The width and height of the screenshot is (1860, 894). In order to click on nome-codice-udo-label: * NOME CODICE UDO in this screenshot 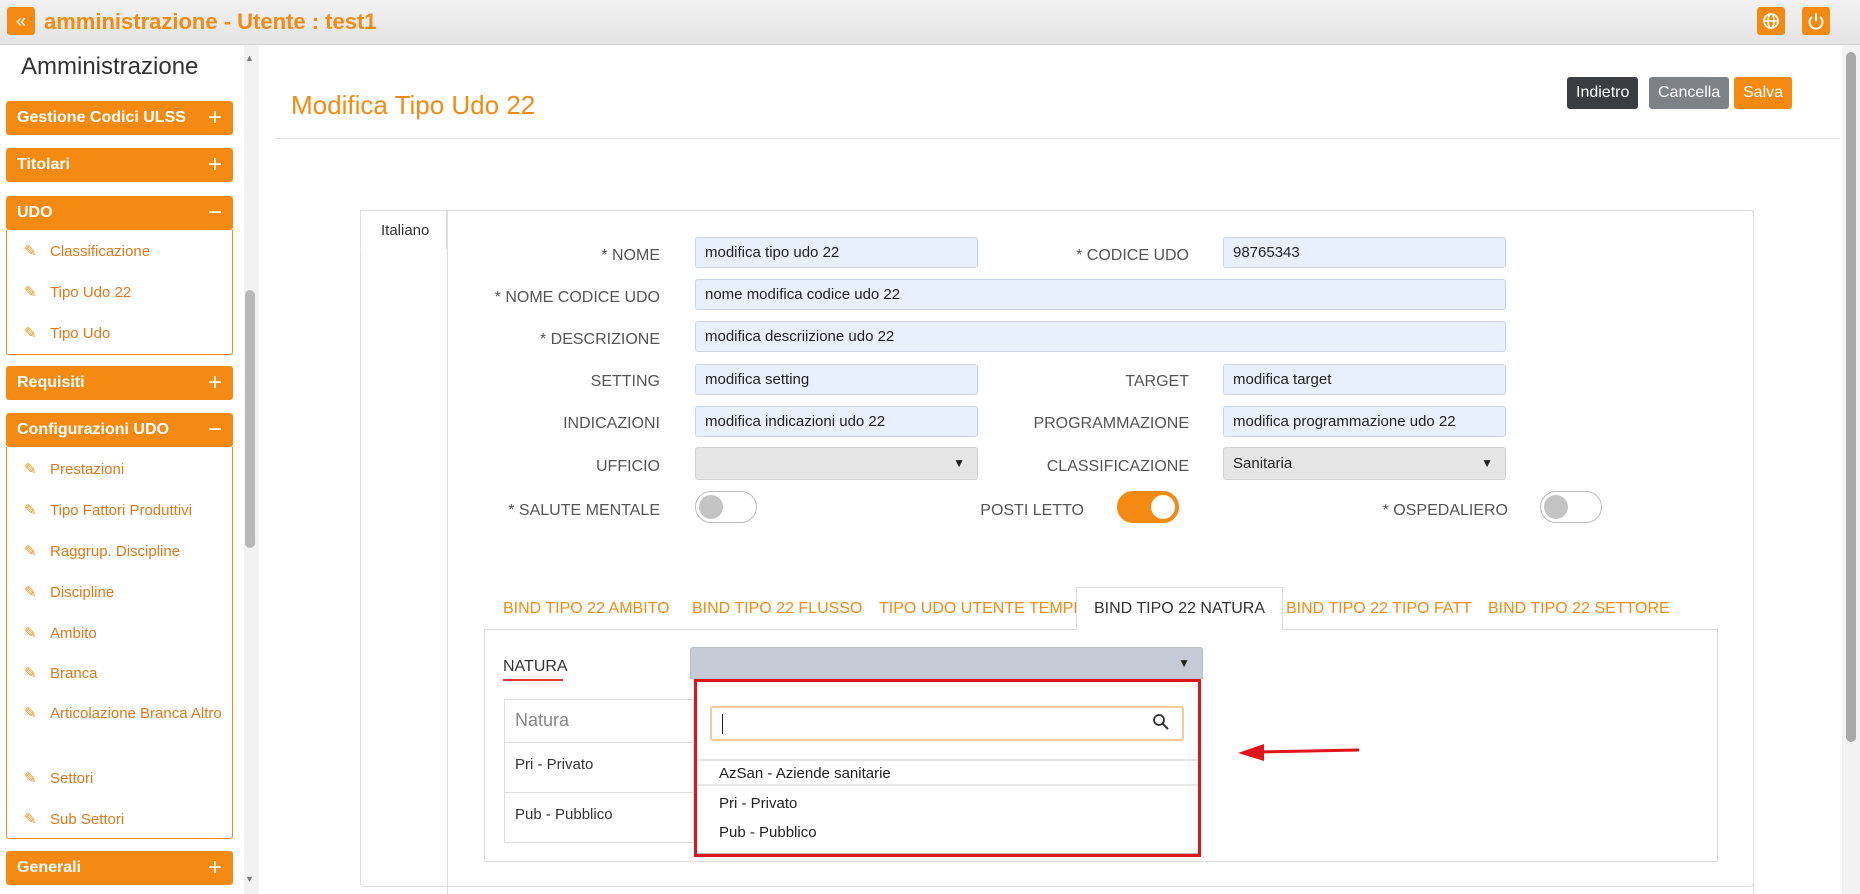, I will do `click(577, 297)`.